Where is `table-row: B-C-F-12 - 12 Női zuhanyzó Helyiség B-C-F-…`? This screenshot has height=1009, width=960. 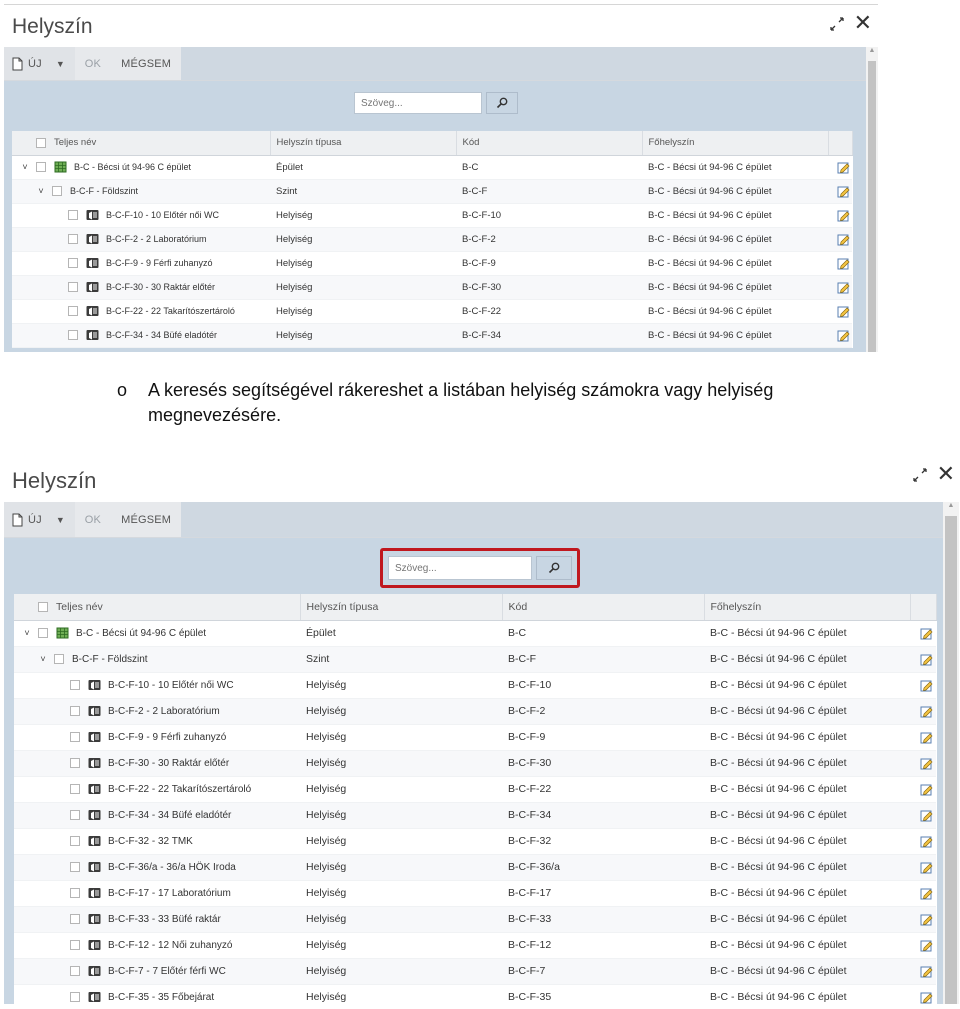
table-row: B-C-F-12 - 12 Női zuhanyzó Helyiség B-C-F-… is located at coordinates (475, 945).